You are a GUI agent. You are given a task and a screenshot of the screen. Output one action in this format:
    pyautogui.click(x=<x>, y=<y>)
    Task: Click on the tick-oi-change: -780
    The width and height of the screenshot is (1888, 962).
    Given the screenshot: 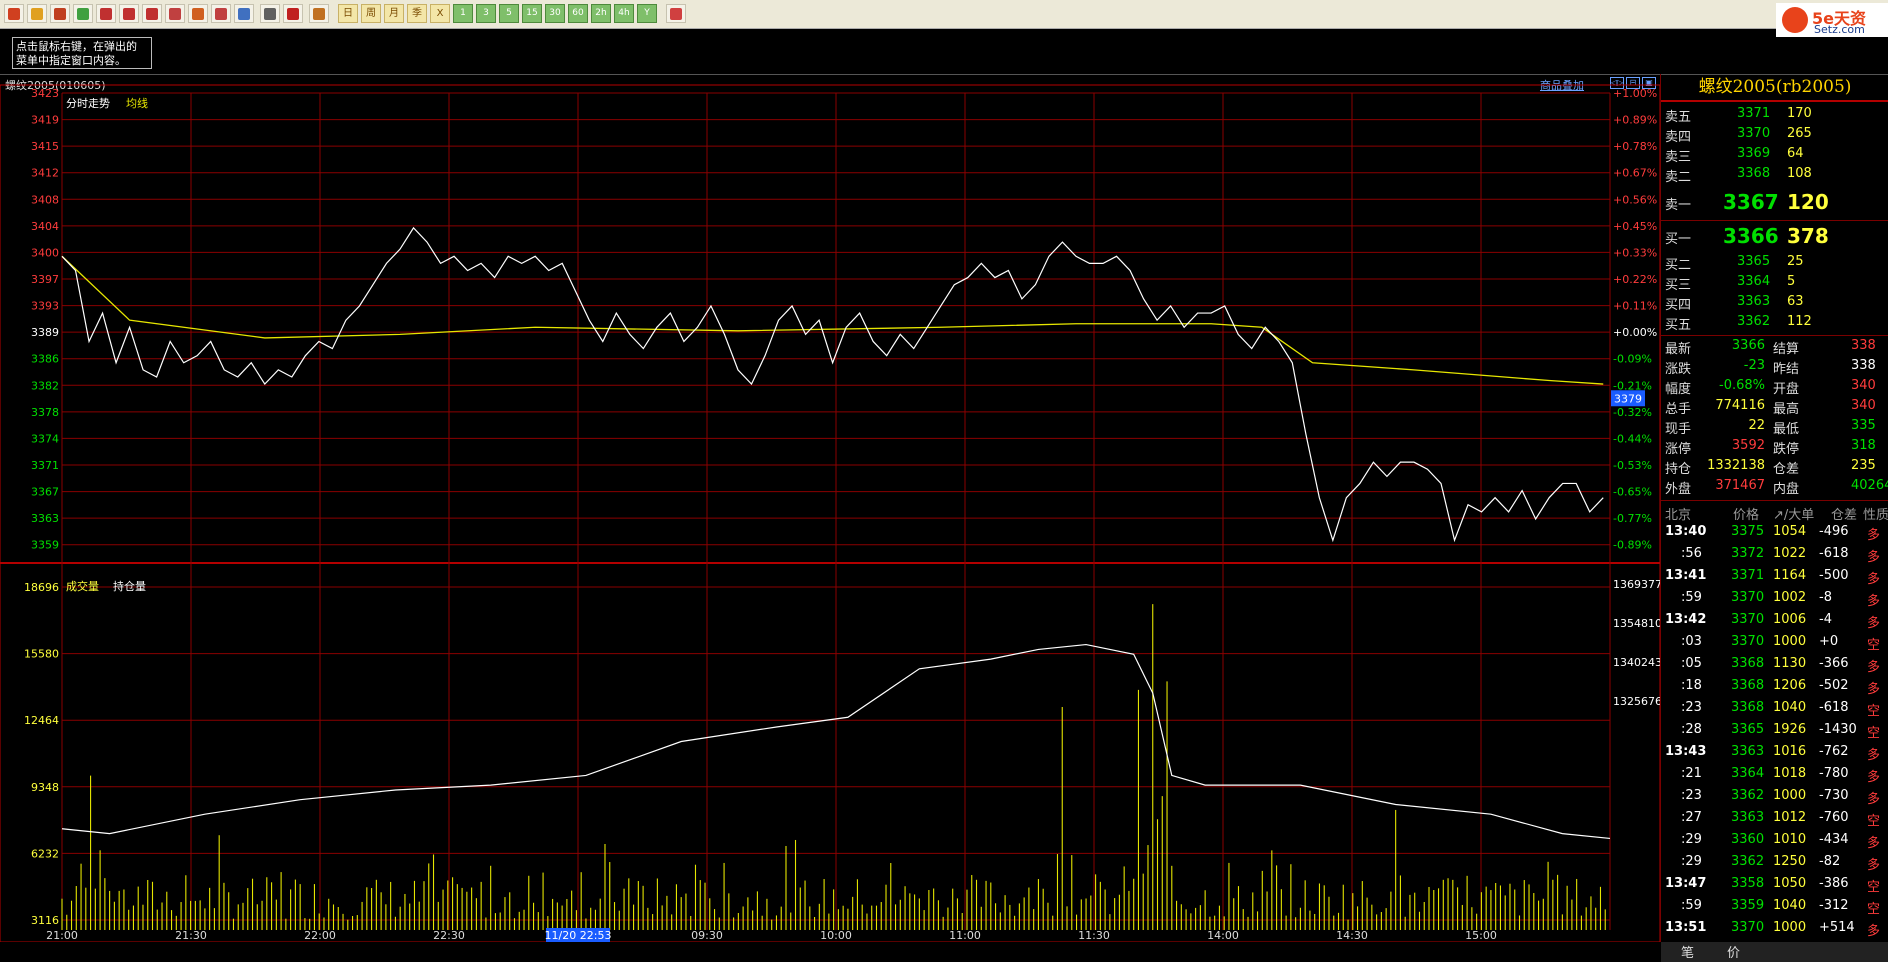 What is the action you would take?
    pyautogui.click(x=1834, y=773)
    